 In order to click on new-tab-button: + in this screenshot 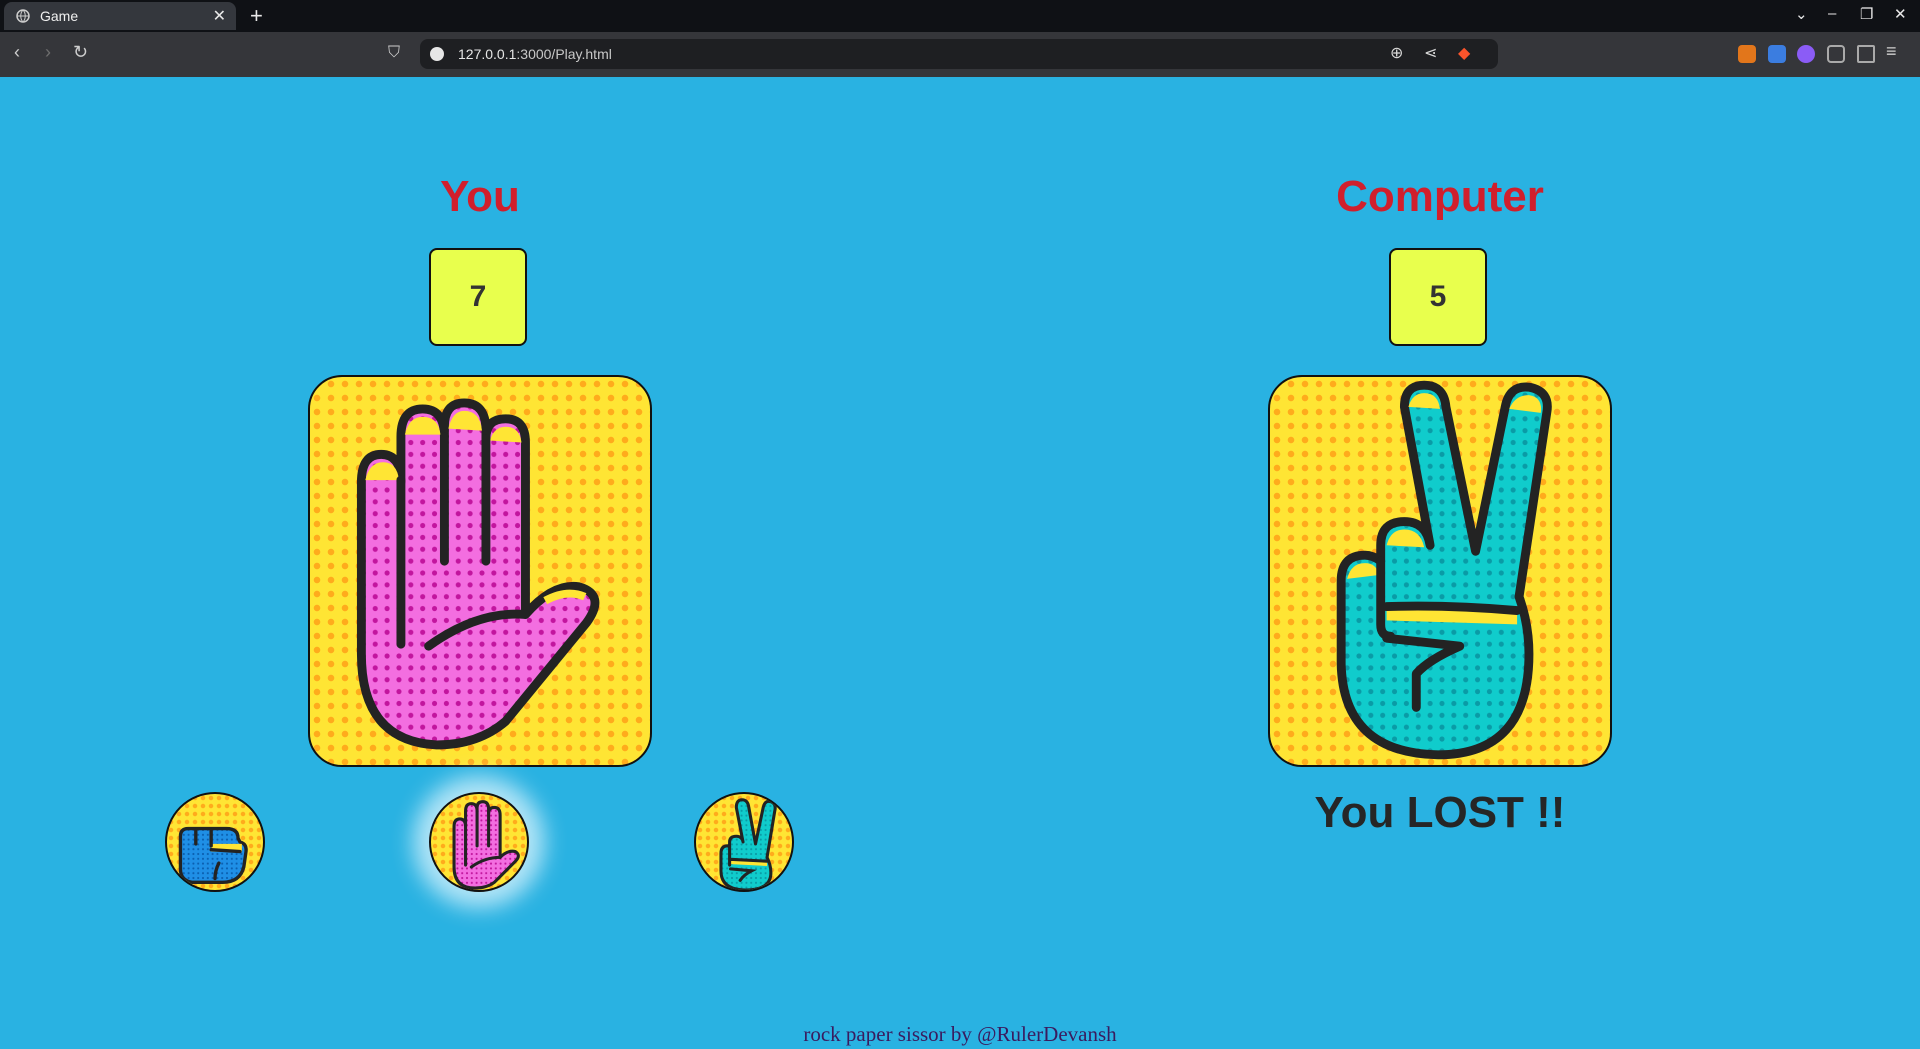, I will do `click(256, 16)`.